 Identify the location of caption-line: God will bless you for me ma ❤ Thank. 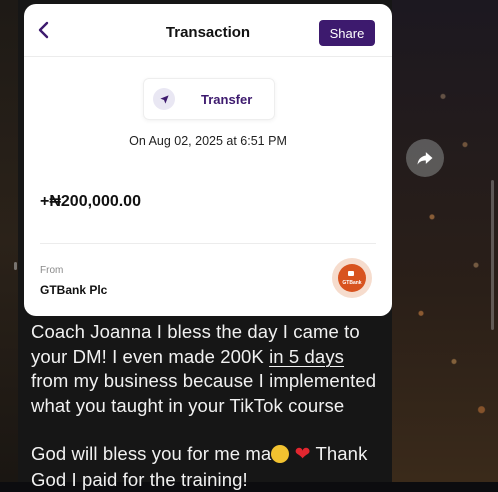
(211, 455).